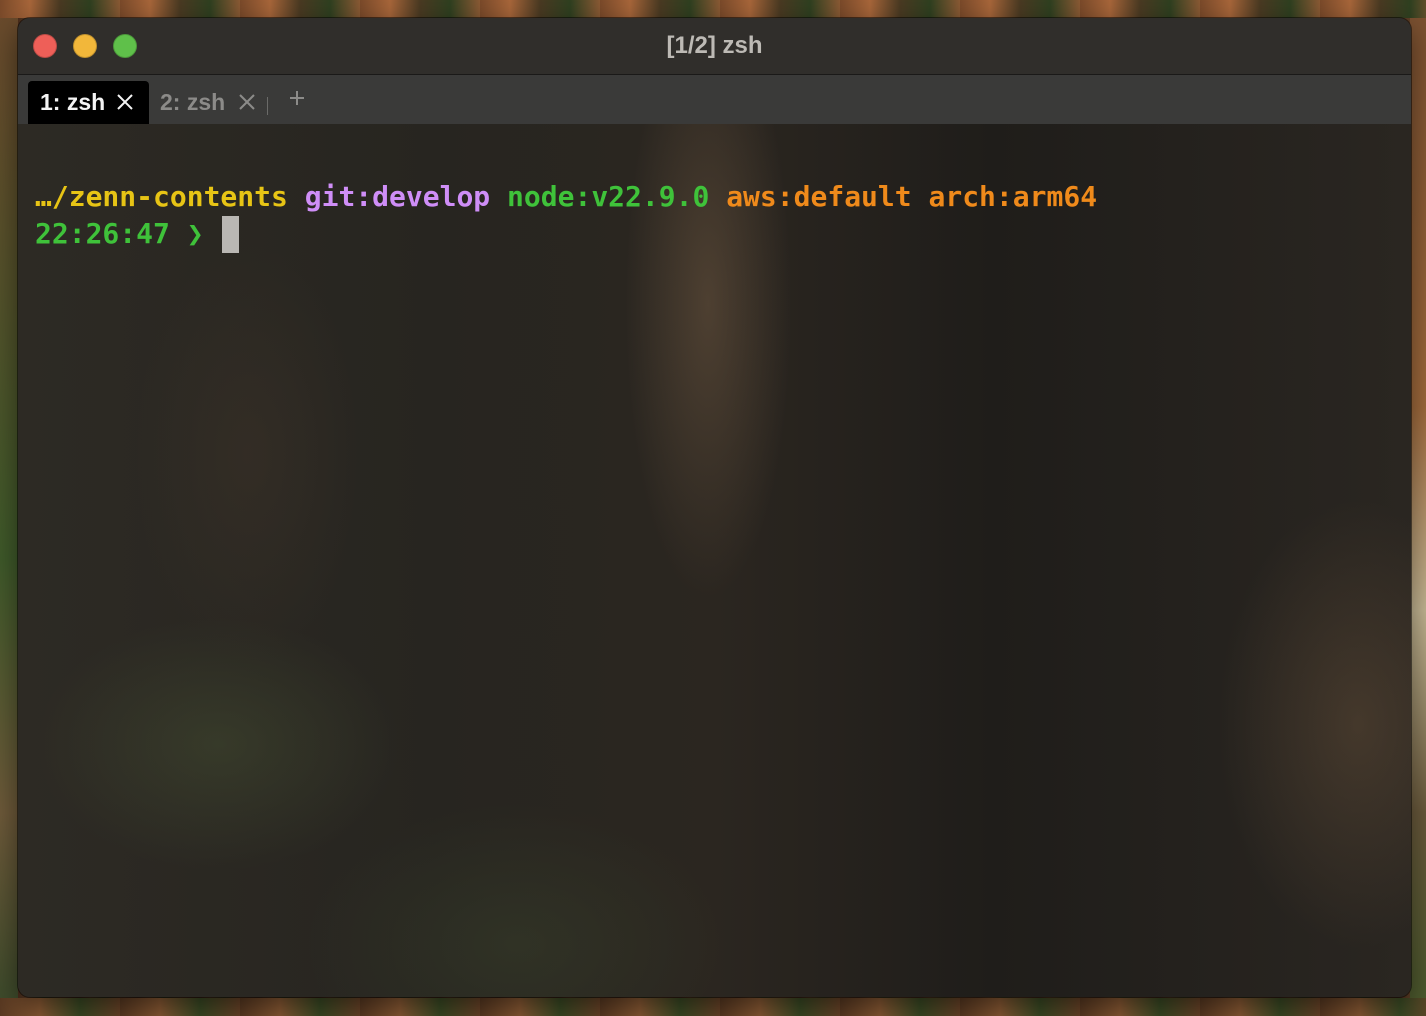  What do you see at coordinates (9, 508) in the screenshot?
I see `desktop-background-left` at bounding box center [9, 508].